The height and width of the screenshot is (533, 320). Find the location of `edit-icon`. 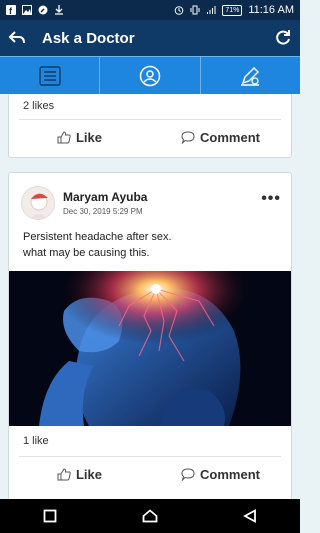

edit-icon is located at coordinates (250, 76).